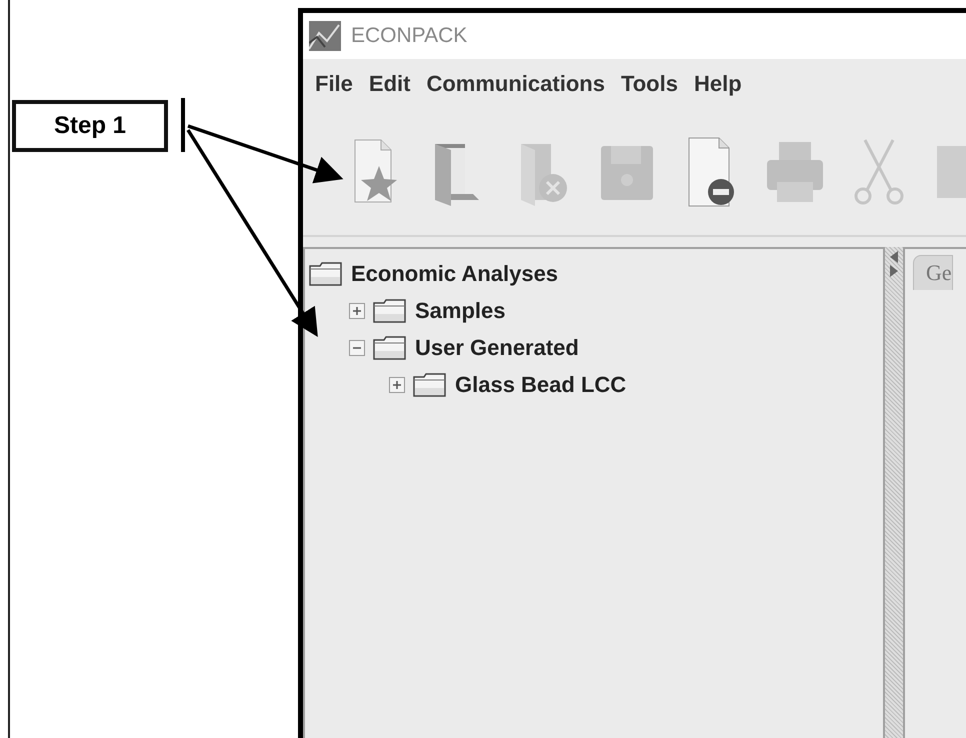 The image size is (966, 738). I want to click on menu-item: Communications, so click(519, 84).